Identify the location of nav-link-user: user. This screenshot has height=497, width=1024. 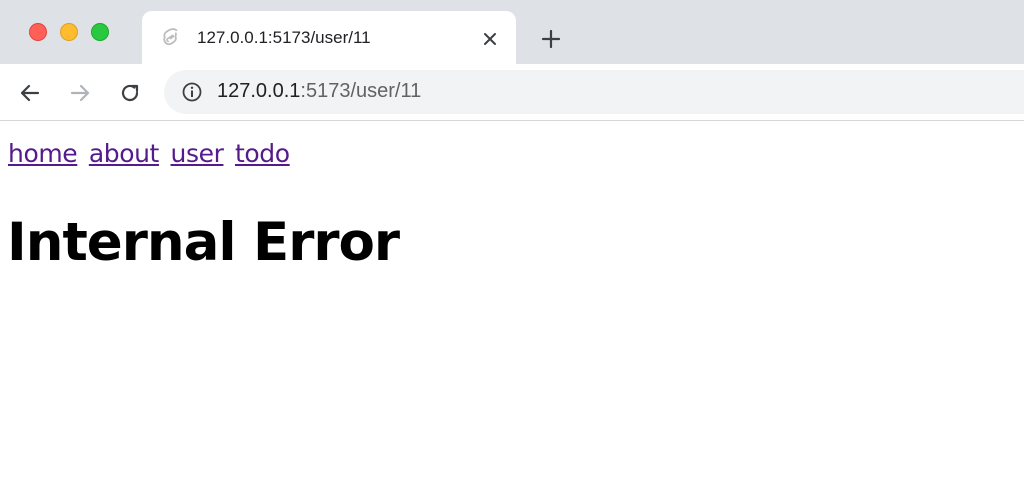
(197, 153).